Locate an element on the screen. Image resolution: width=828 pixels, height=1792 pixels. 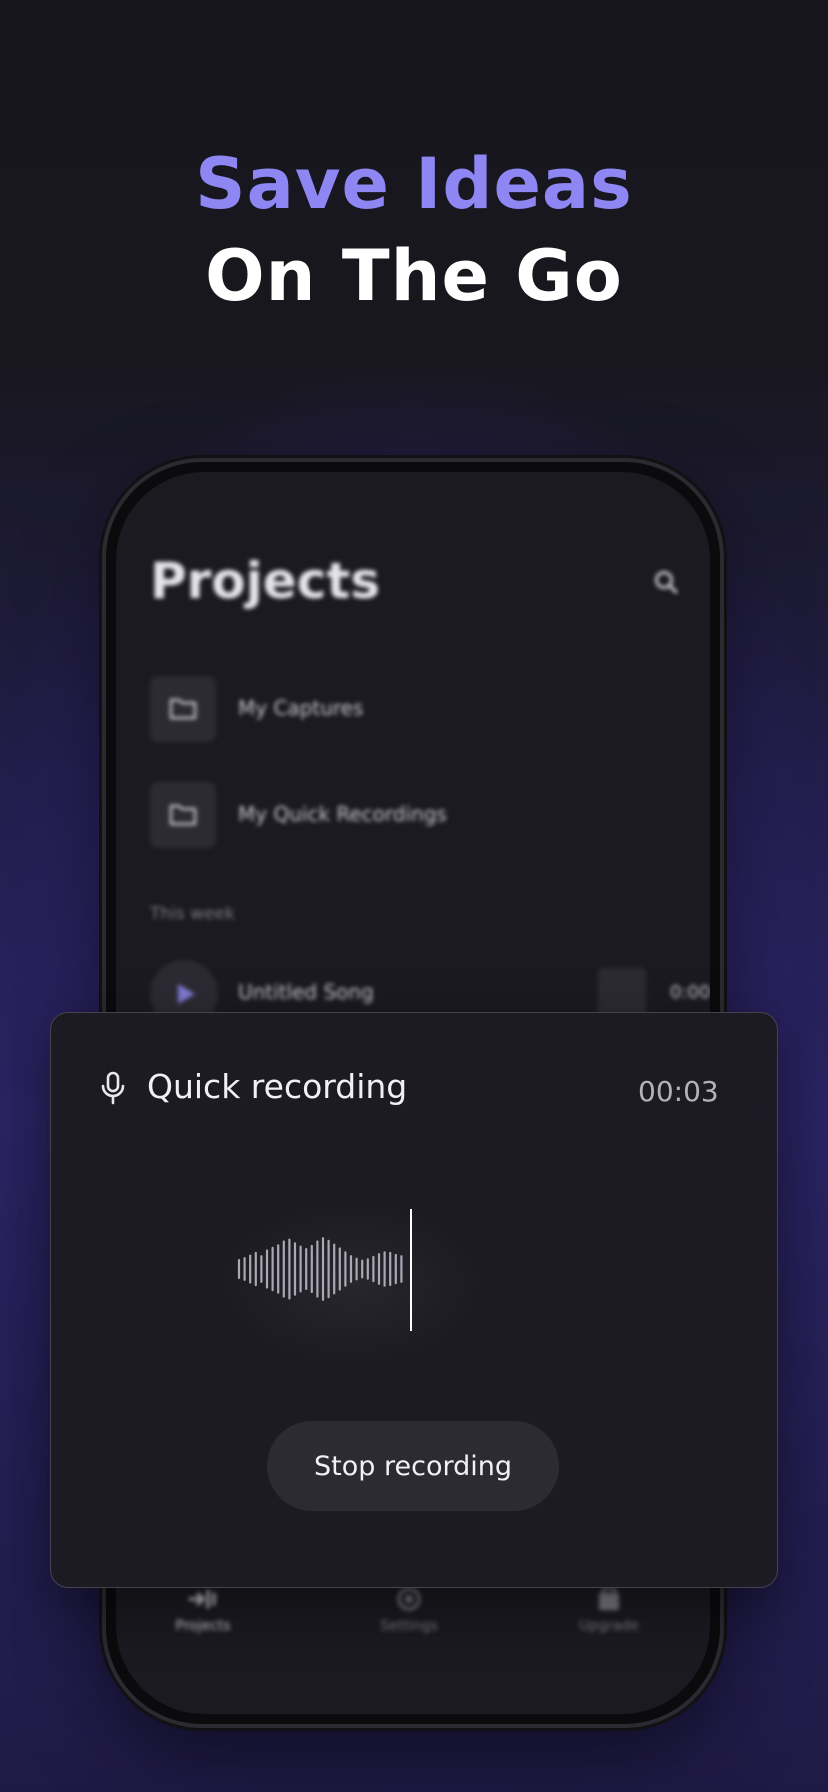
folder-label: My Quick Recordings is located at coordinates (342, 814).